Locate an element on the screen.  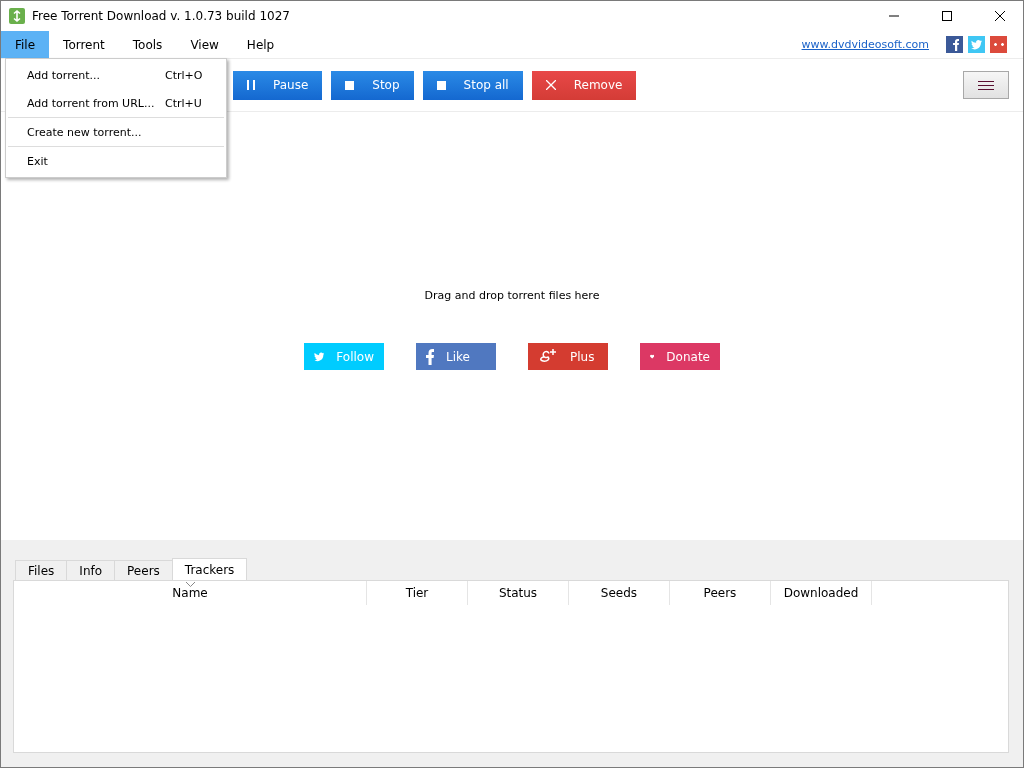
stop-button: Stop is located at coordinates (372, 85).